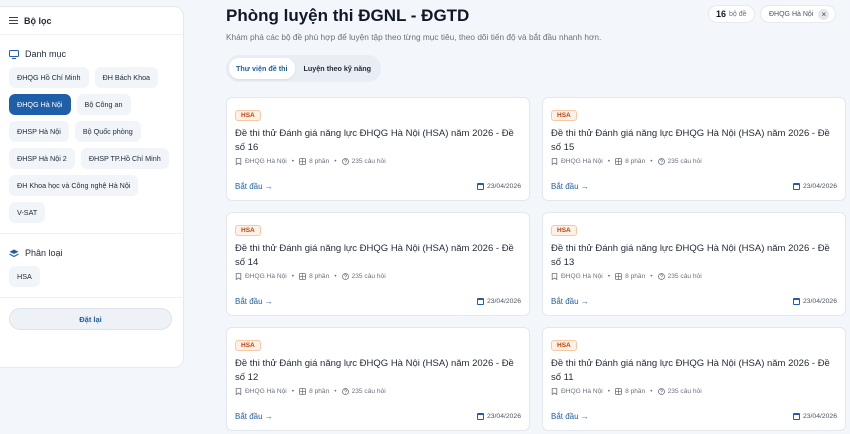 This screenshot has height=434, width=850. I want to click on category-chip: V-SAT, so click(27, 212).